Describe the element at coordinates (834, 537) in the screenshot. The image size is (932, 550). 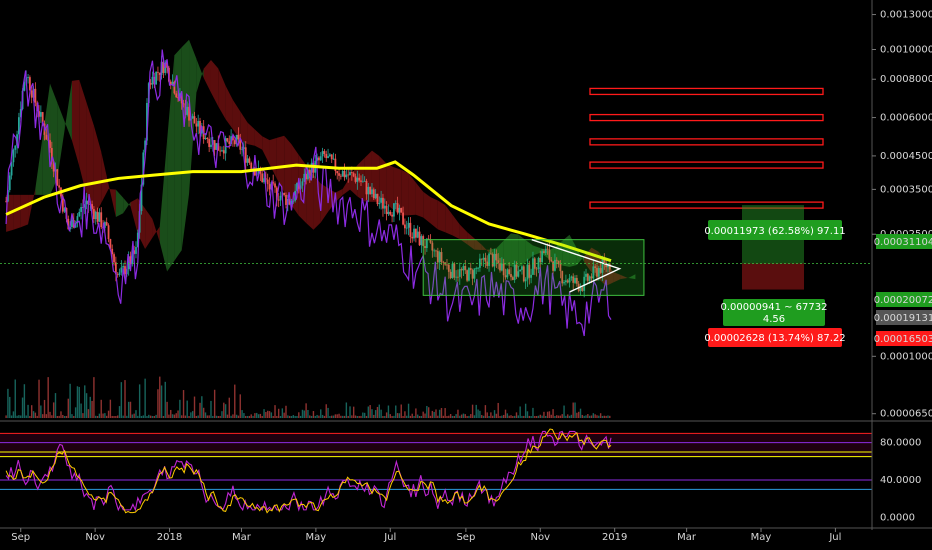
I see `time-tick-label: Jul` at that location.